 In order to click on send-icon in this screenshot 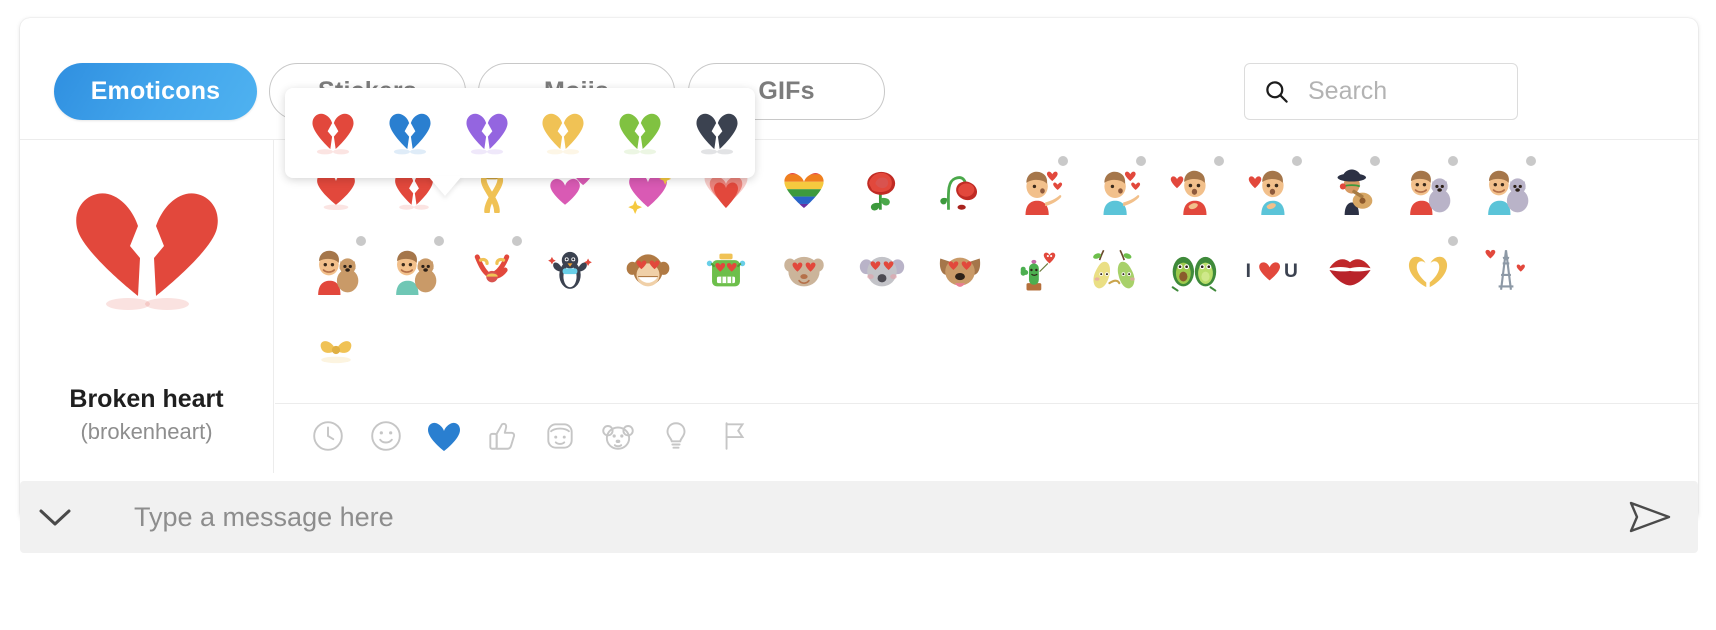, I will do `click(1650, 517)`.